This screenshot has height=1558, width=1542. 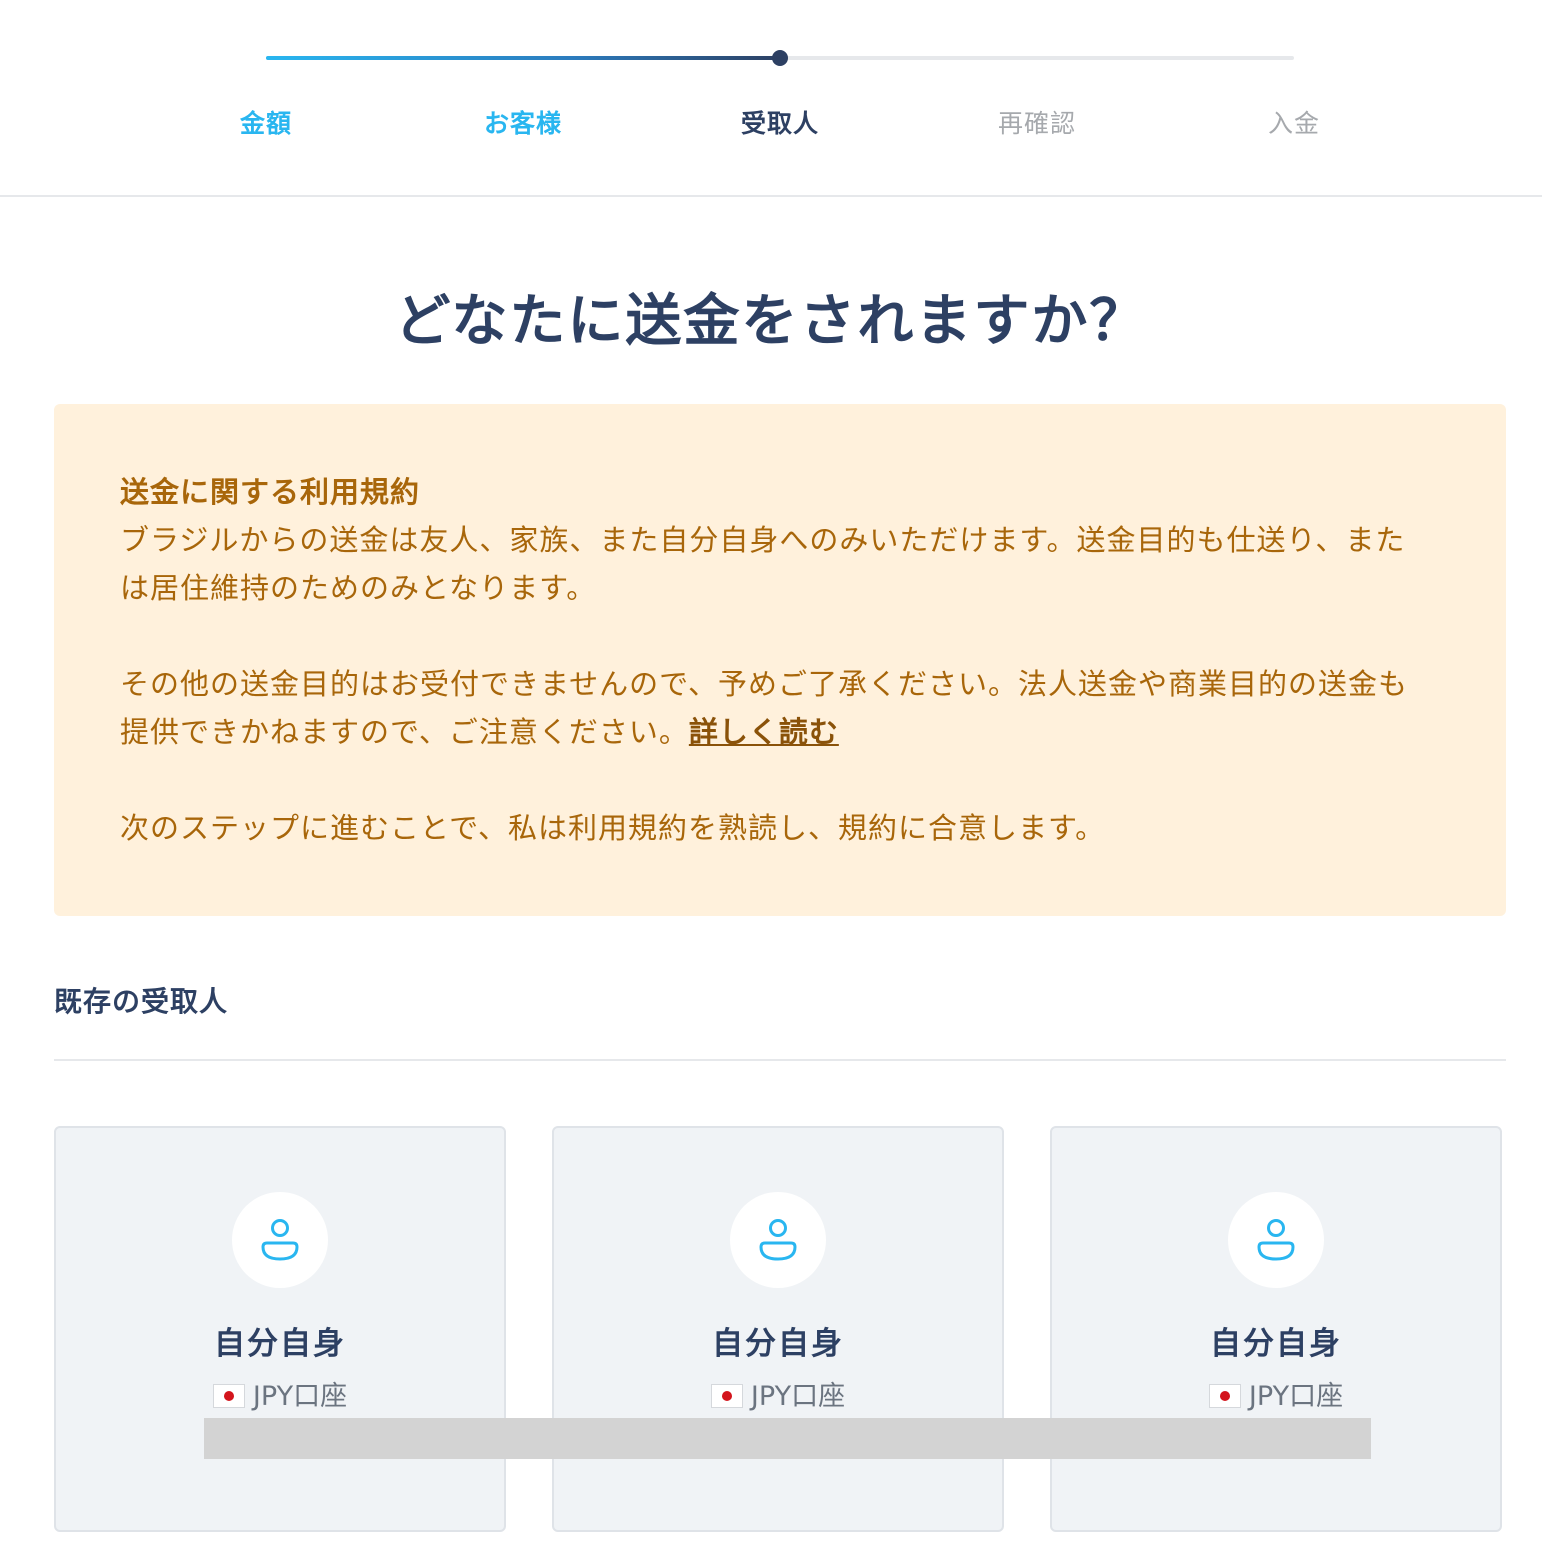 What do you see at coordinates (266, 122) in the screenshot?
I see `step-amount: 金額` at bounding box center [266, 122].